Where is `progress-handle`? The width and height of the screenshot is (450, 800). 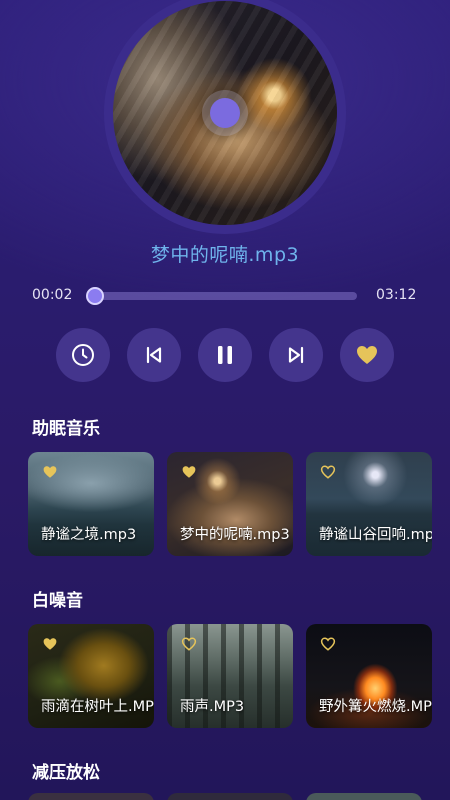
progress-handle is located at coordinates (95, 296).